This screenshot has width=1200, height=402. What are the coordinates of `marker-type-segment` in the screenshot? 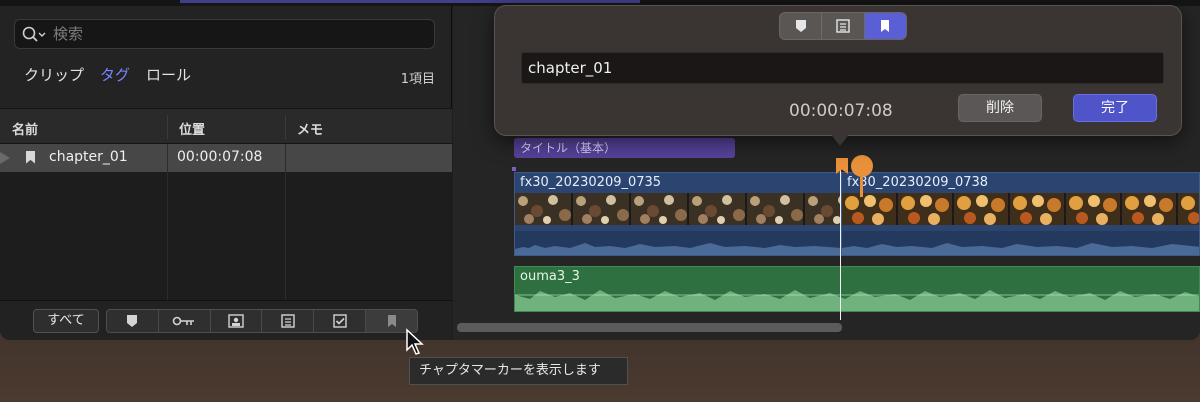 It's located at (843, 26).